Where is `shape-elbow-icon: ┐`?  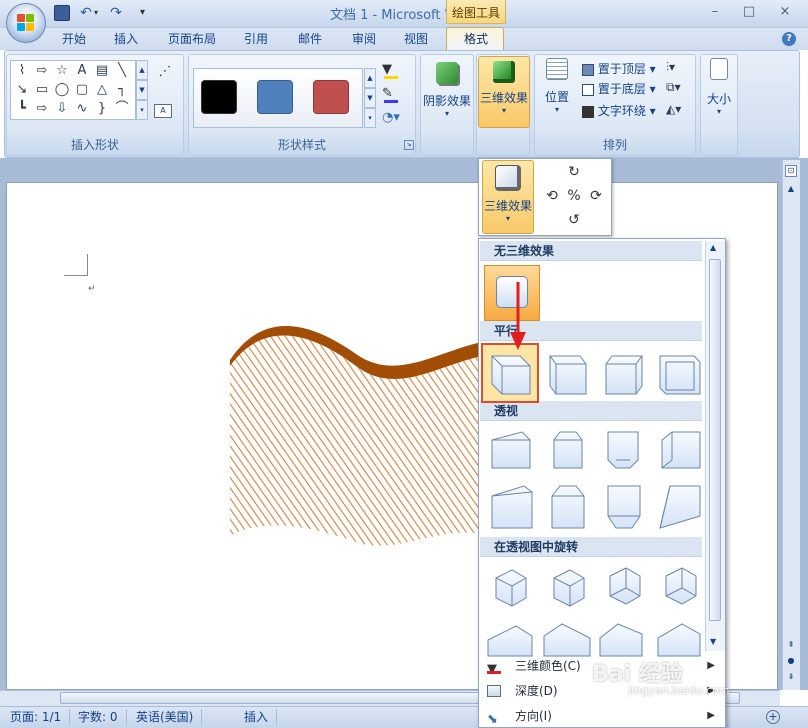
shape-elbow-icon: ┐ is located at coordinates (122, 90).